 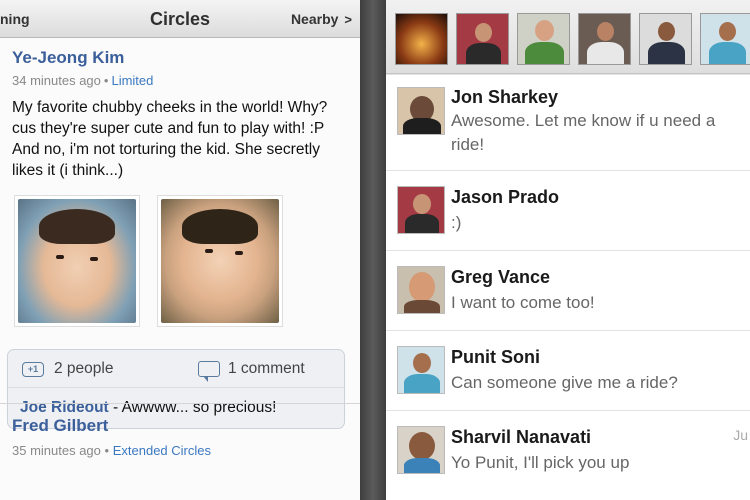 What do you see at coordinates (180, 403) in the screenshot?
I see `post-divider` at bounding box center [180, 403].